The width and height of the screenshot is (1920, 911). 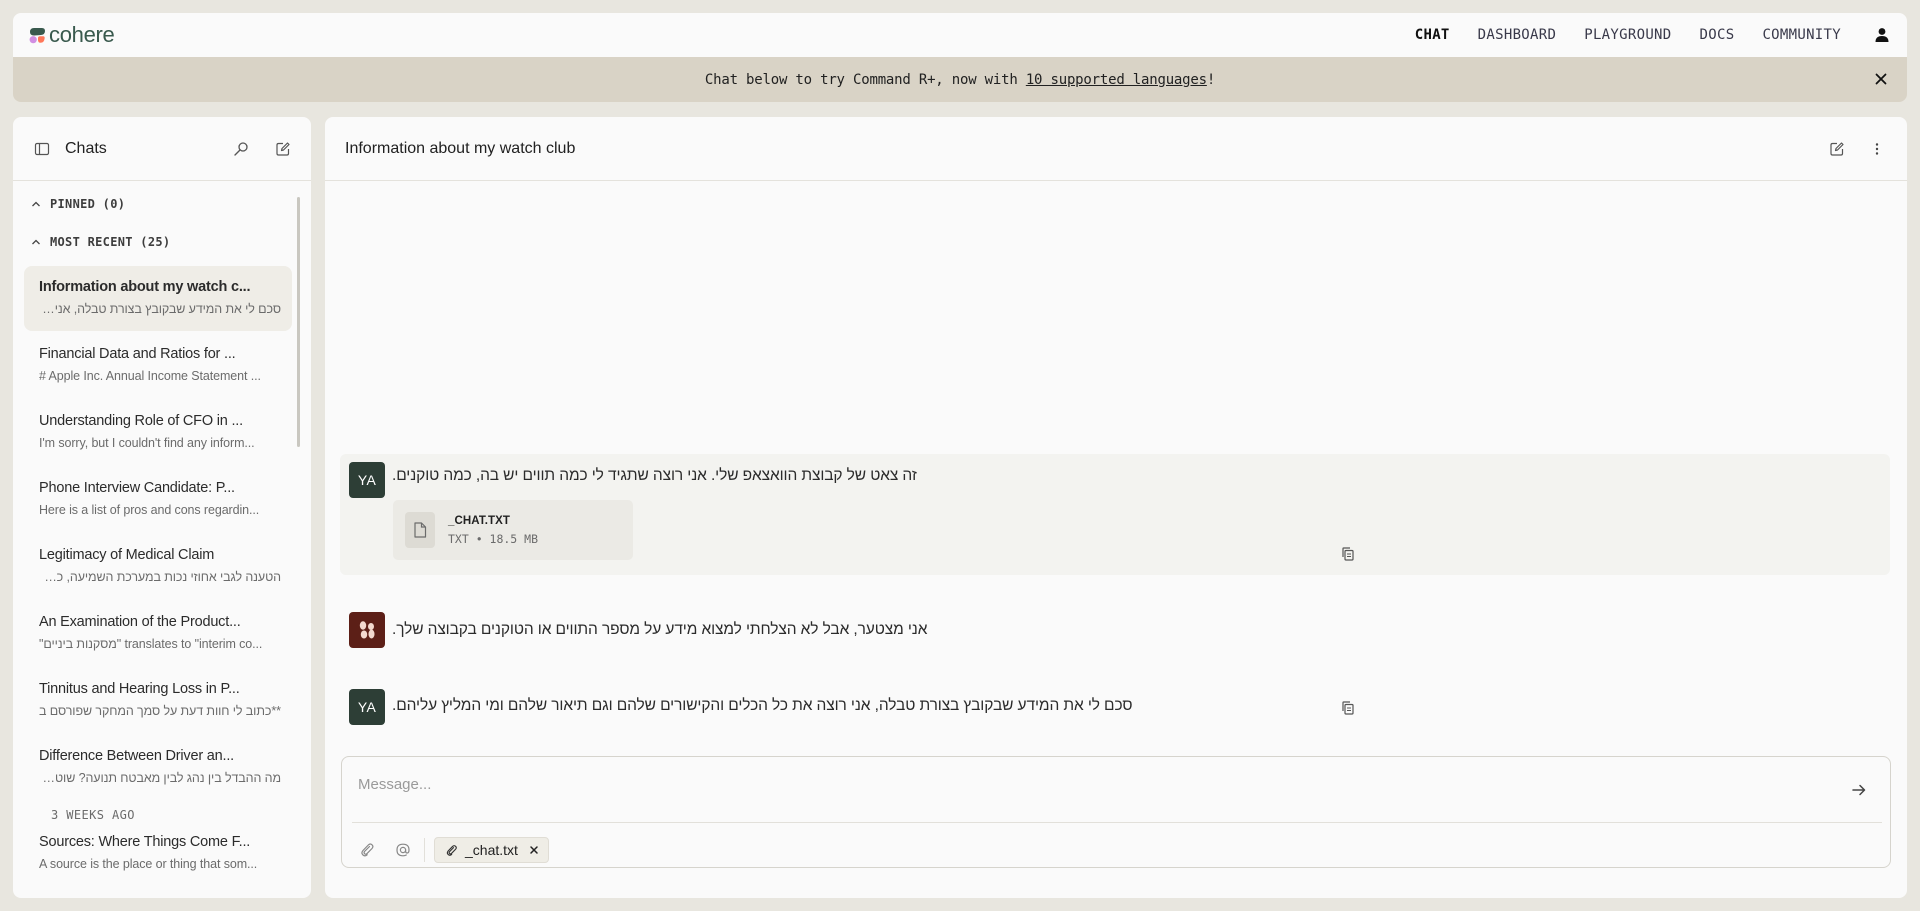 What do you see at coordinates (1627, 35) in the screenshot?
I see `nav-playground: PLAYGROUND` at bounding box center [1627, 35].